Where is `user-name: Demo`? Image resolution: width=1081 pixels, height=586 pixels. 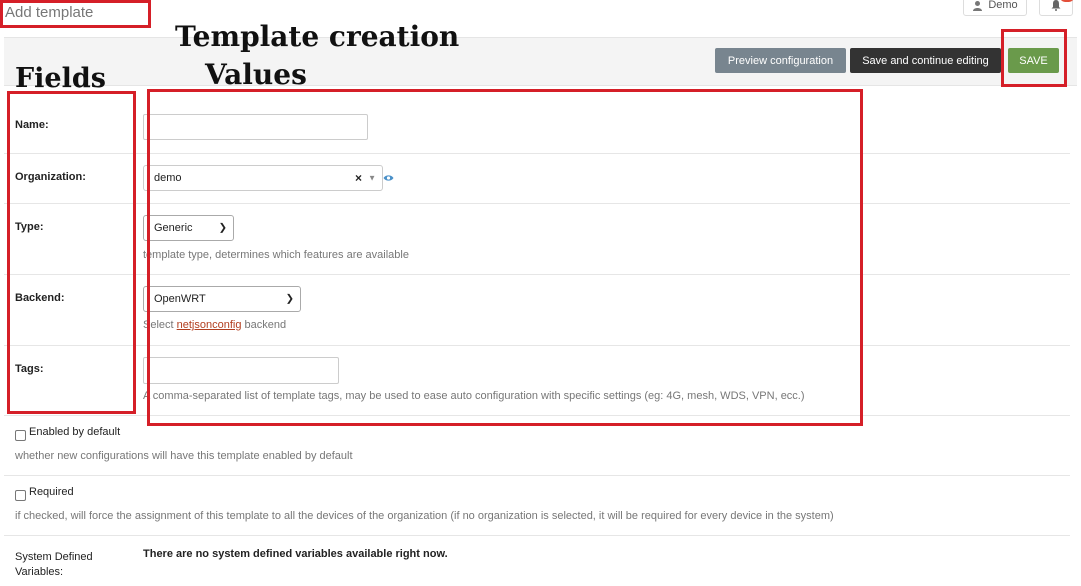 user-name: Demo is located at coordinates (1003, 5).